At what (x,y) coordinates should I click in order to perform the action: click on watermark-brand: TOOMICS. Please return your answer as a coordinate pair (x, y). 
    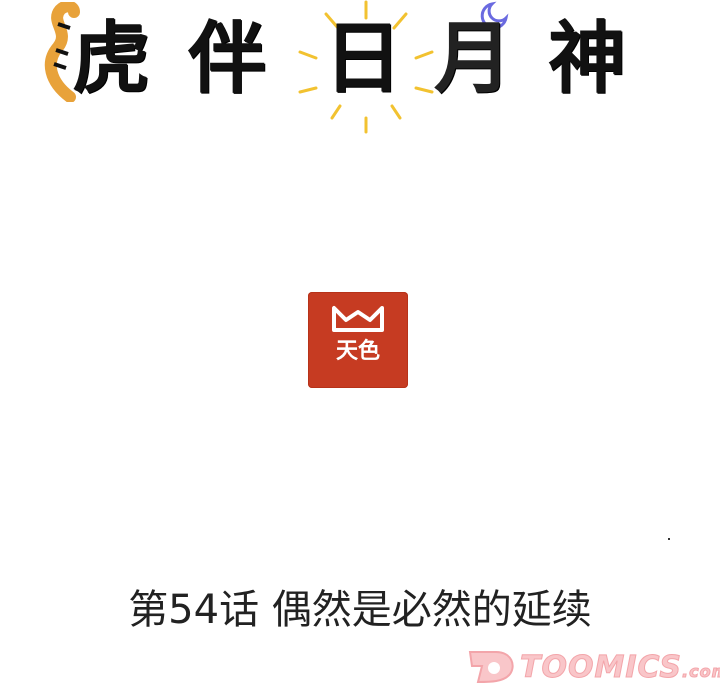
    Looking at the image, I should click on (601, 668).